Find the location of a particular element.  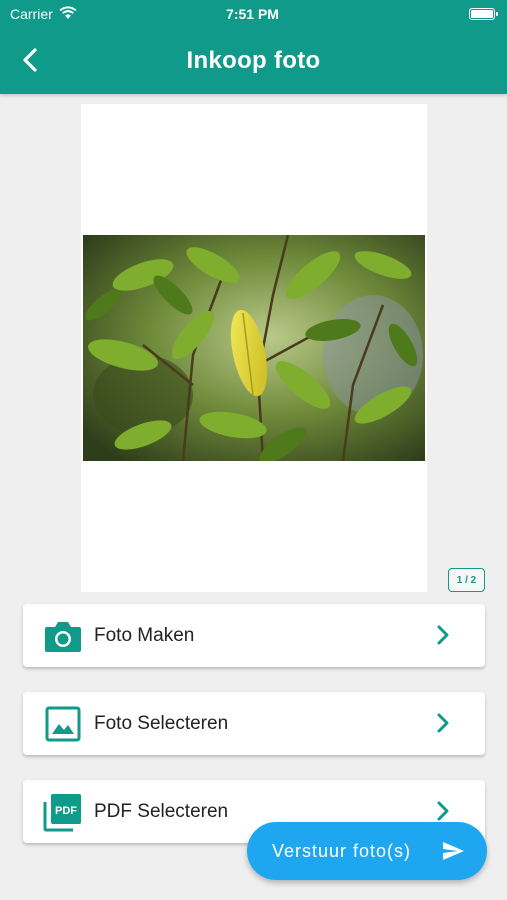

wifi-icon is located at coordinates (68, 14).